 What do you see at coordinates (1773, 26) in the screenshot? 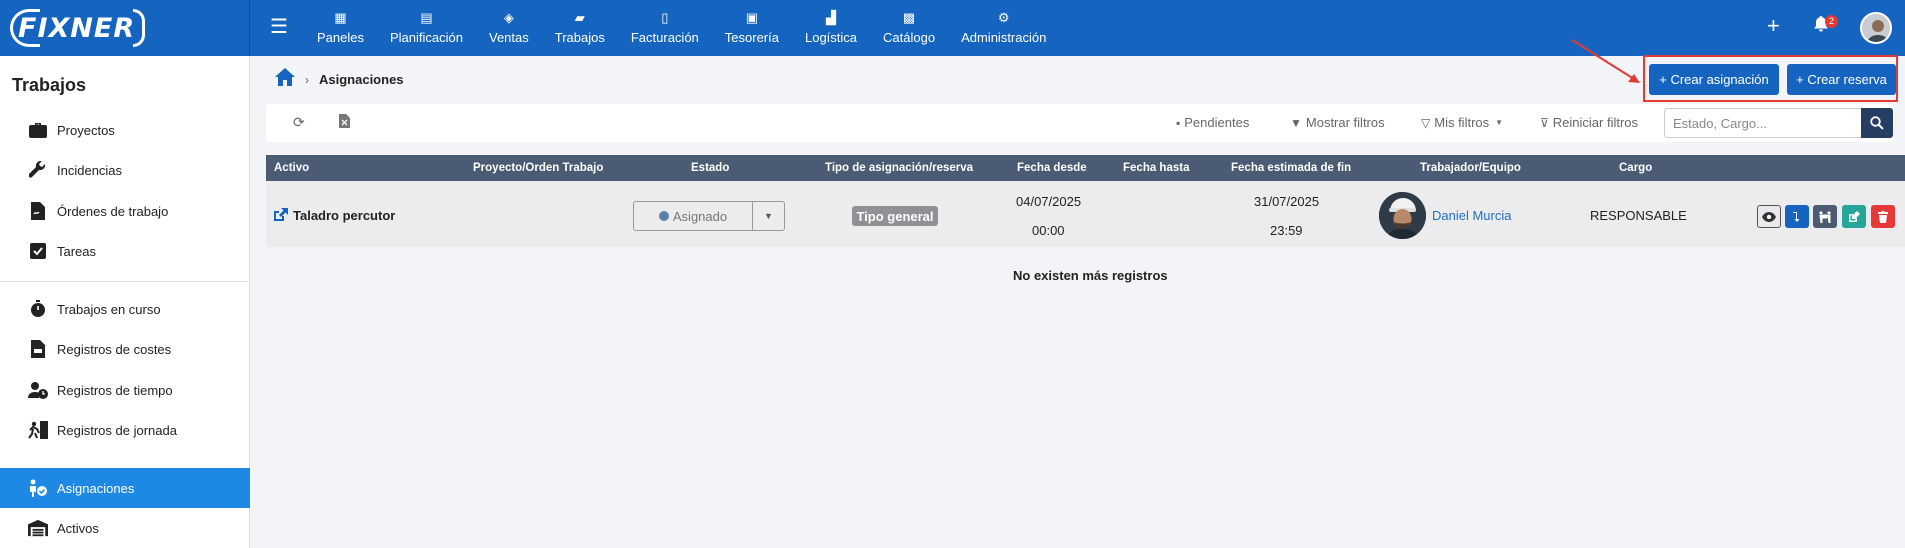
I see `quick-add-icon: +` at bounding box center [1773, 26].